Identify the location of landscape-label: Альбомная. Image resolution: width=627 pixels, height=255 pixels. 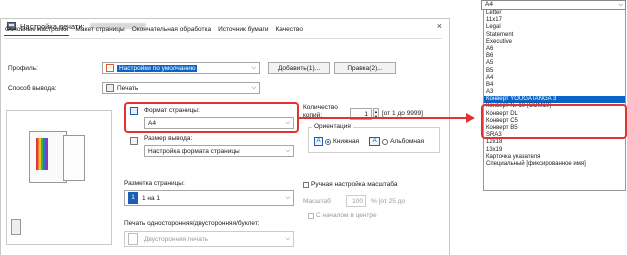
(407, 141).